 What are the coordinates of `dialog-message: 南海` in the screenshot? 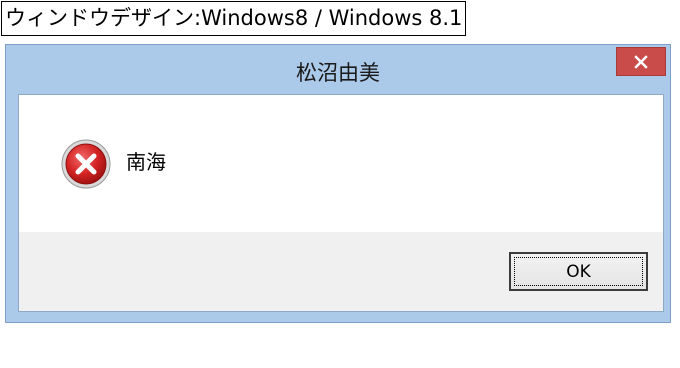 It's located at (146, 162).